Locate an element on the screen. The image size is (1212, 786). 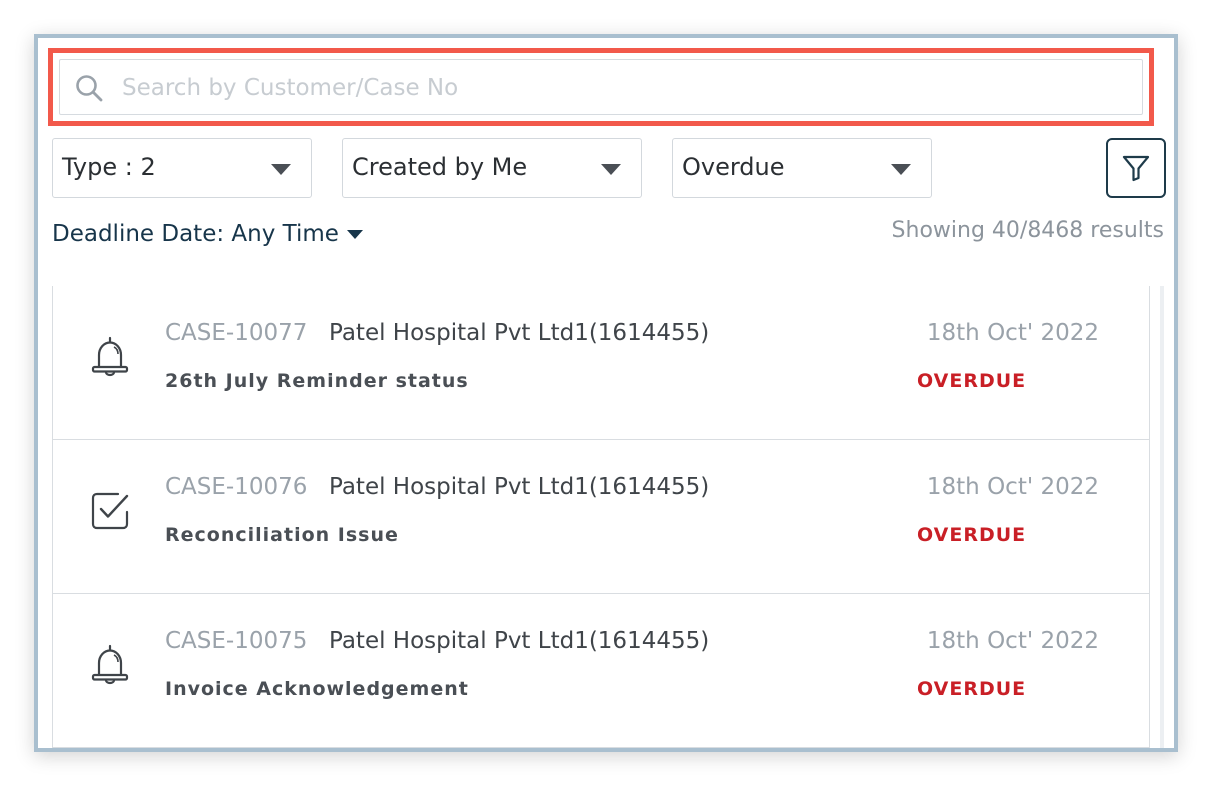
case-subject: Invoice Acknowledgement is located at coordinates (317, 689).